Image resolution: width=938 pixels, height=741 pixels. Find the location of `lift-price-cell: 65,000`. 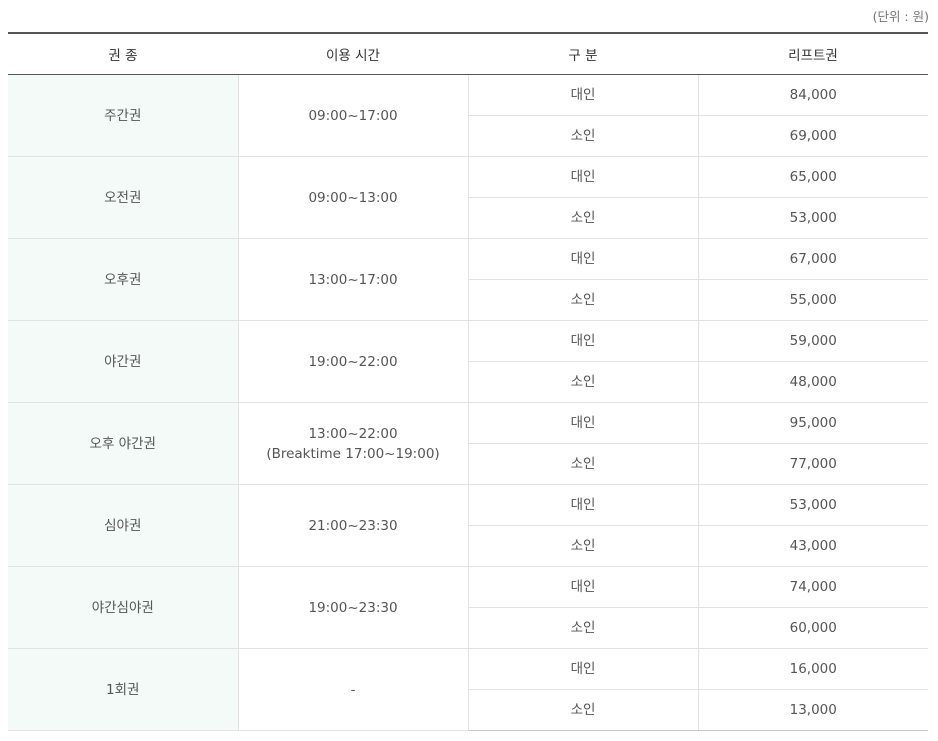

lift-price-cell: 65,000 is located at coordinates (812, 177).